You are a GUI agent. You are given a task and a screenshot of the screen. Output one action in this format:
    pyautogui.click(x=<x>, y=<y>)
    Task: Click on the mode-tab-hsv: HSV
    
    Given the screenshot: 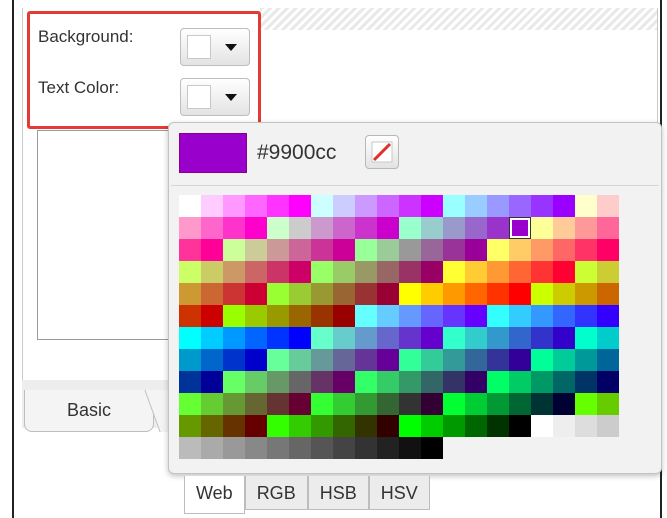 What is the action you would take?
    pyautogui.click(x=399, y=493)
    